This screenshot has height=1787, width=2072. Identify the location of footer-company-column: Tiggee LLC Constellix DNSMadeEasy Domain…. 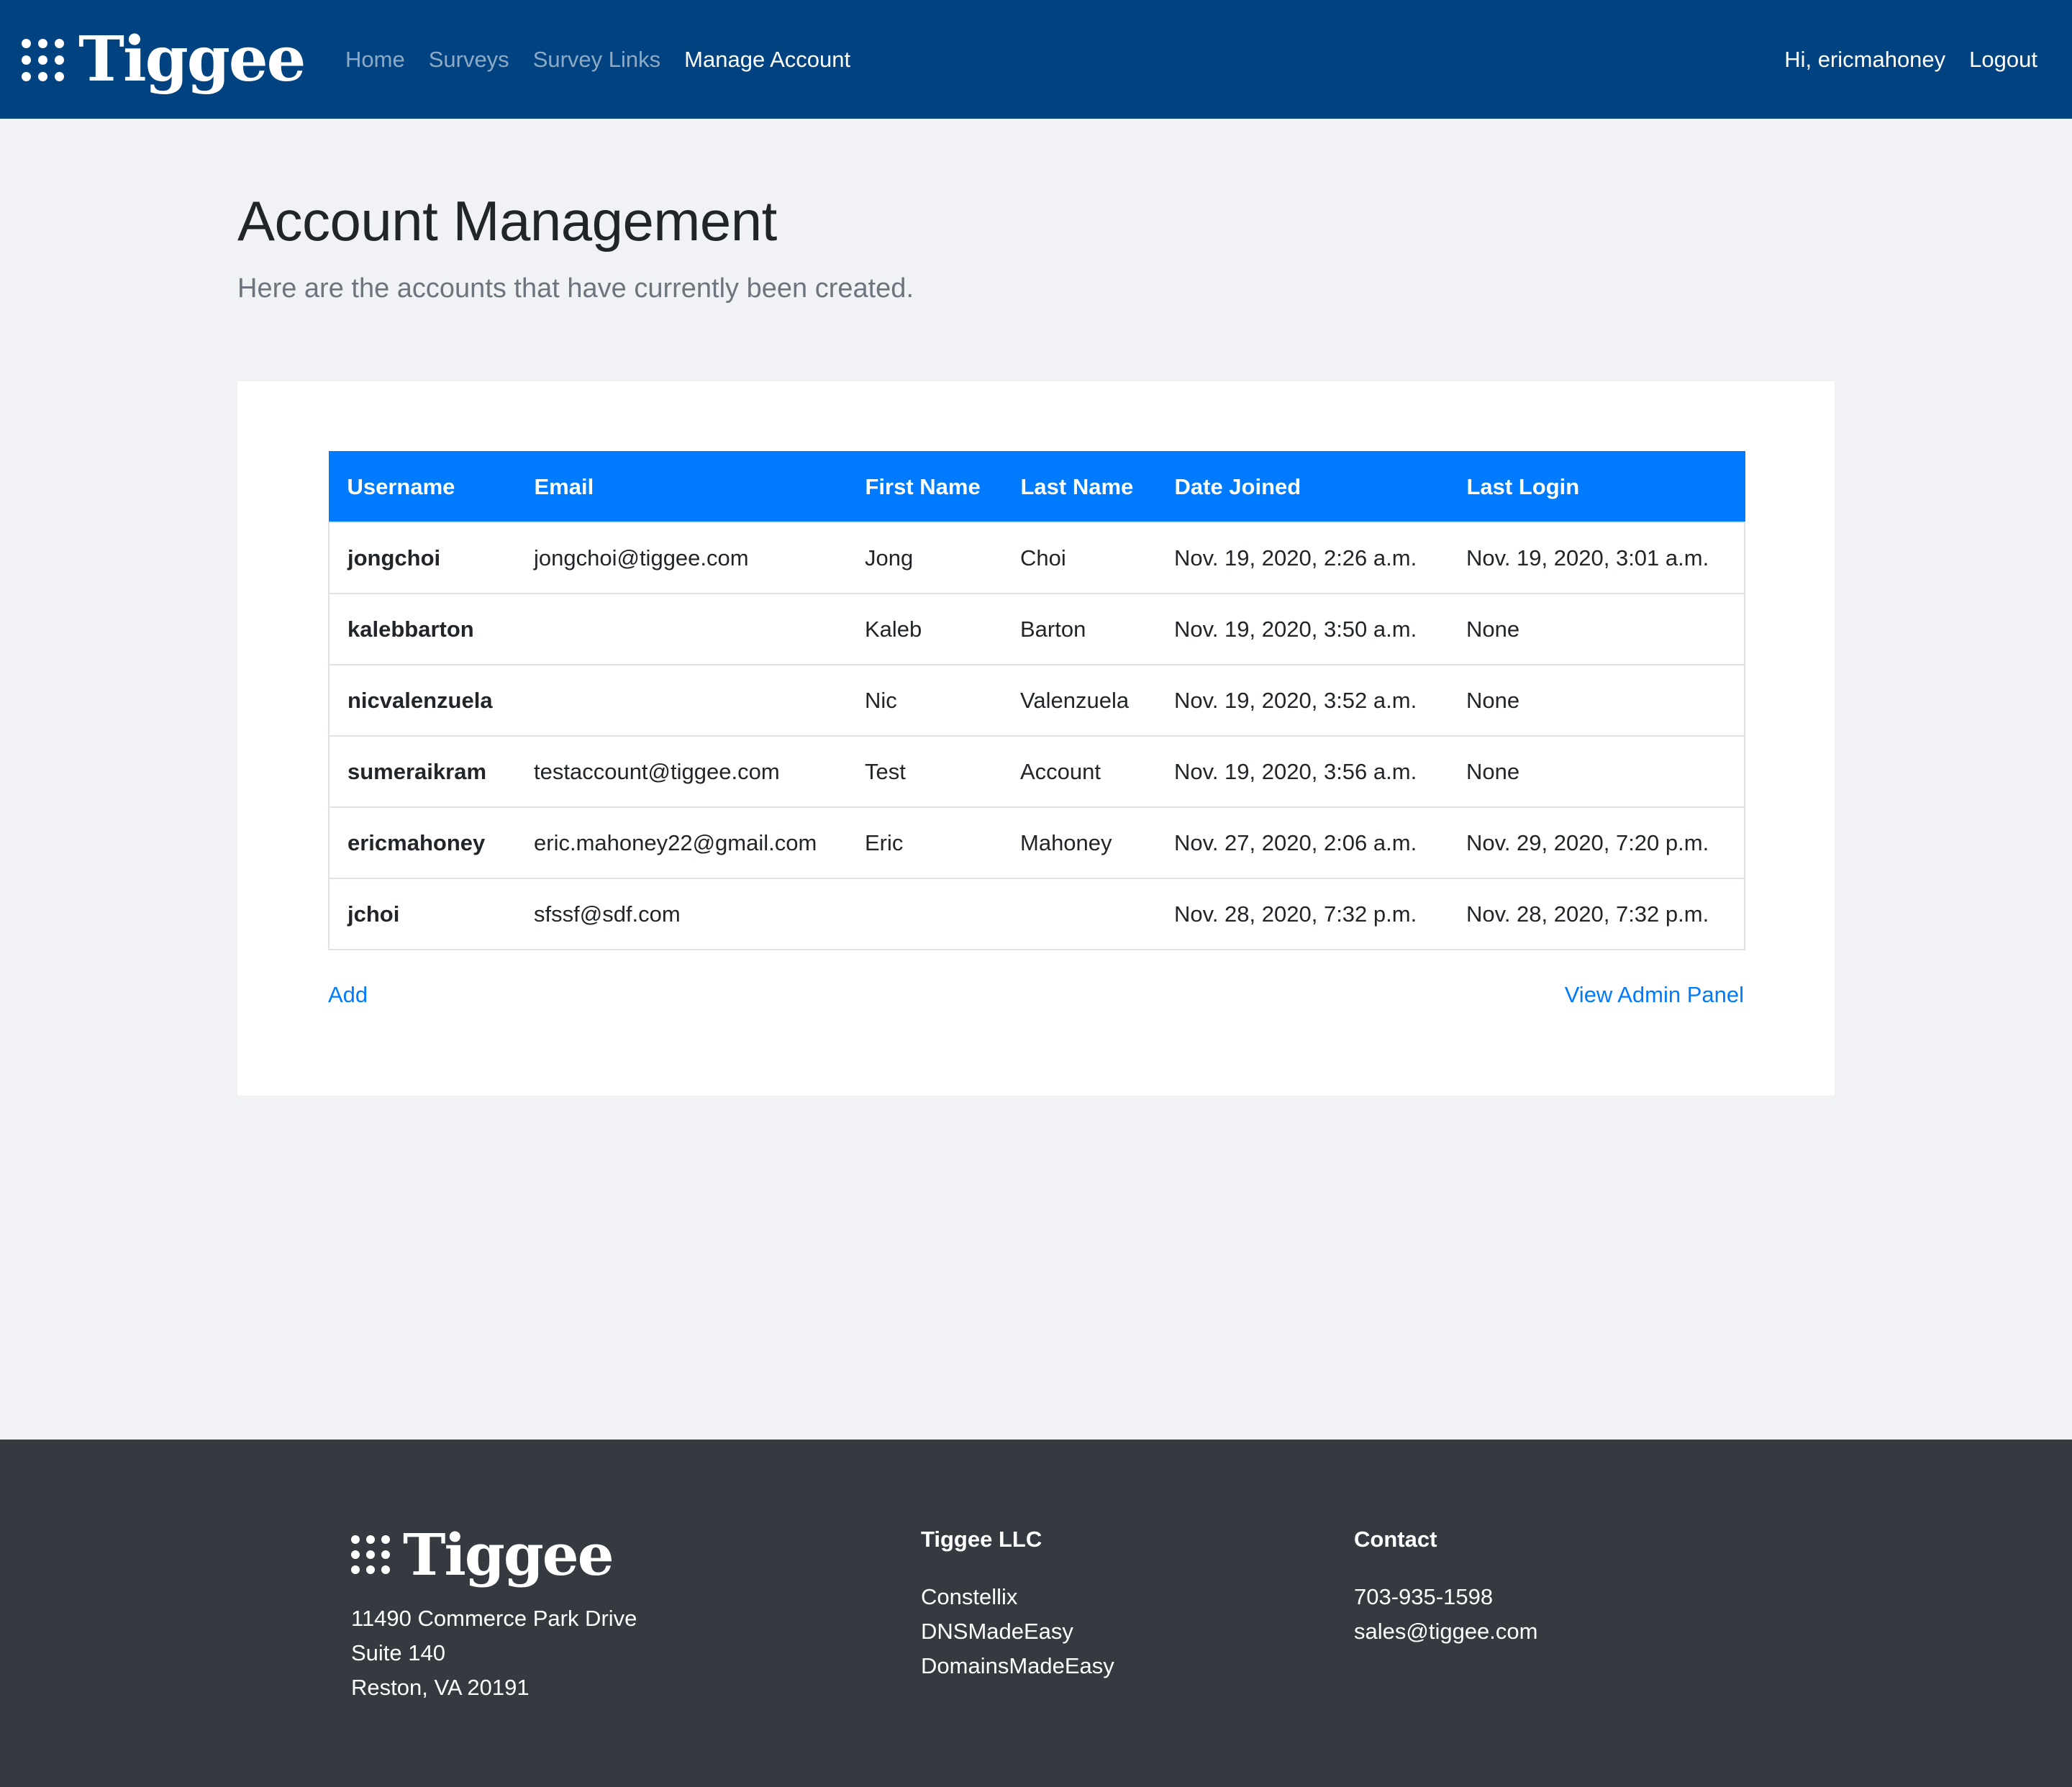
(1018, 1602).